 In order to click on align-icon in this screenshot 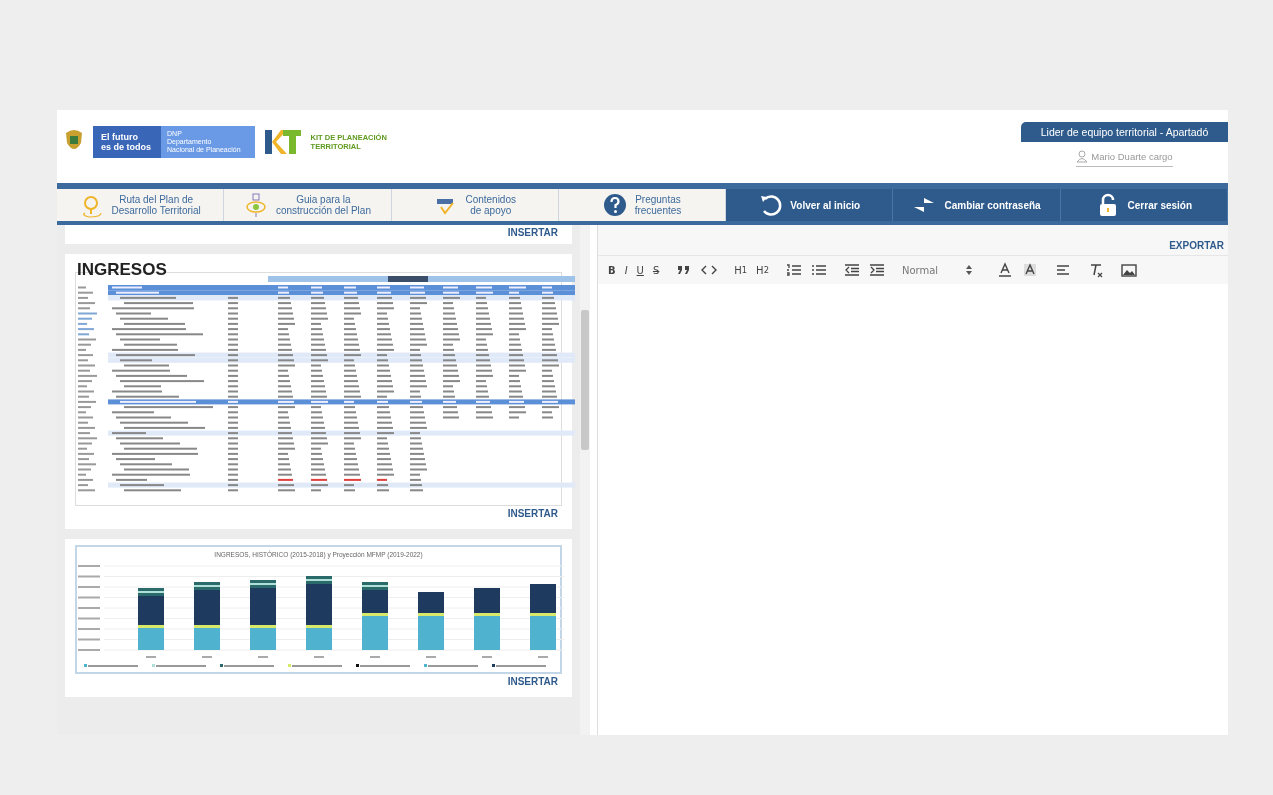, I will do `click(1062, 270)`.